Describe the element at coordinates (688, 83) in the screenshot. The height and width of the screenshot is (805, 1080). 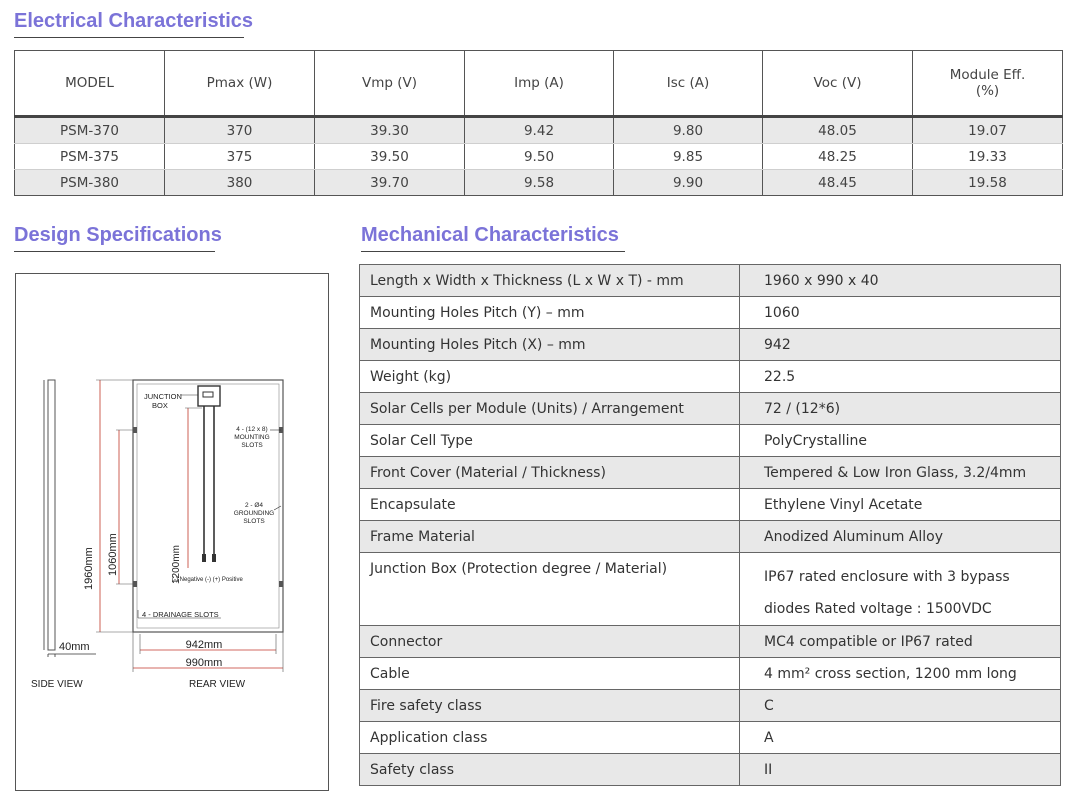
I see `header-isc: Isc (A)` at that location.